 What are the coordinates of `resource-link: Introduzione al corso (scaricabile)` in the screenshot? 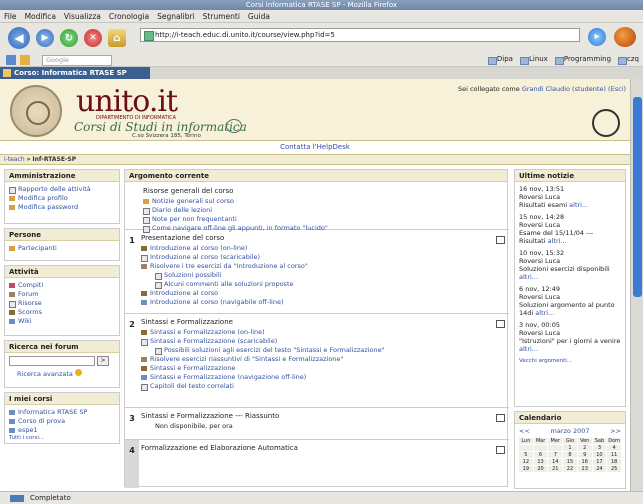 It's located at (316, 257).